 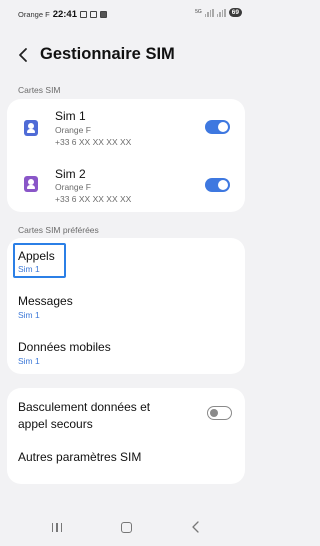 I want to click on section-label-sim-cards: Cartes SIM, so click(x=39, y=90).